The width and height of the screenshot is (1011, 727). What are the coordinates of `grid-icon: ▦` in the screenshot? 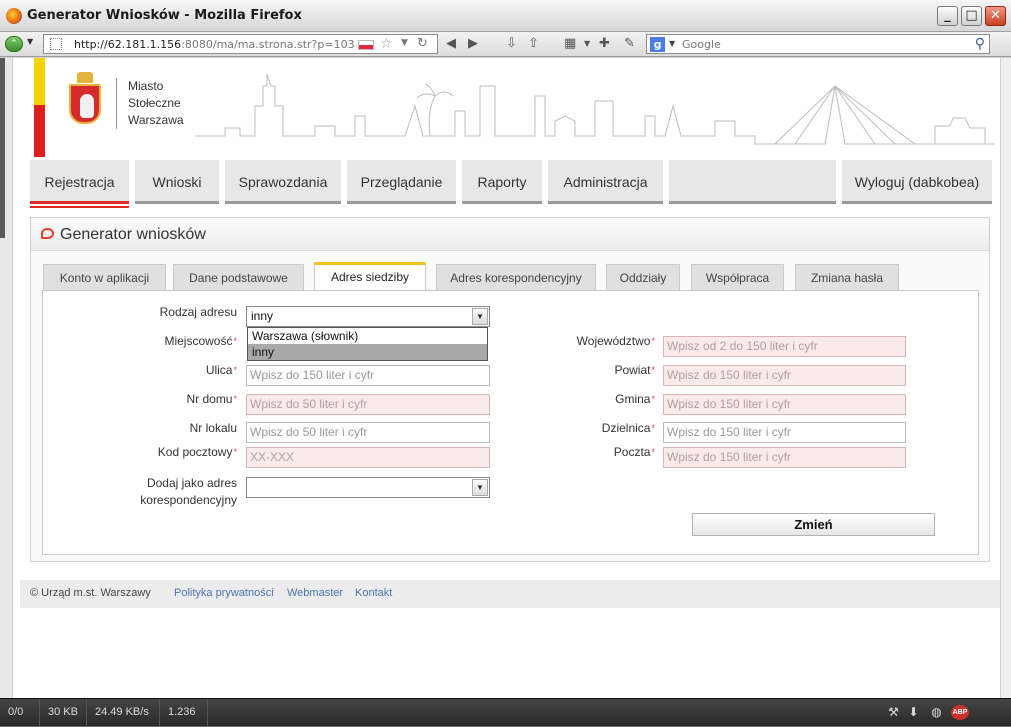 It's located at (570, 43).